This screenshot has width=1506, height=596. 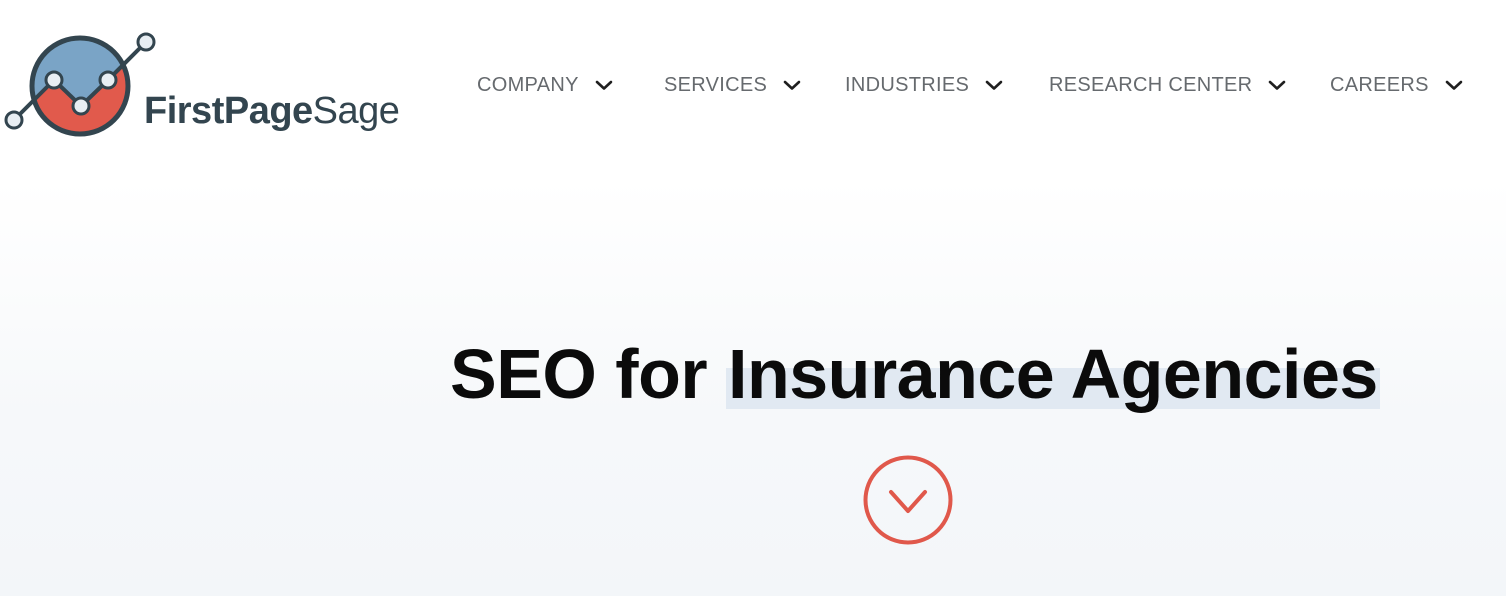 I want to click on nav-item-services: SERVICES, so click(x=732, y=85).